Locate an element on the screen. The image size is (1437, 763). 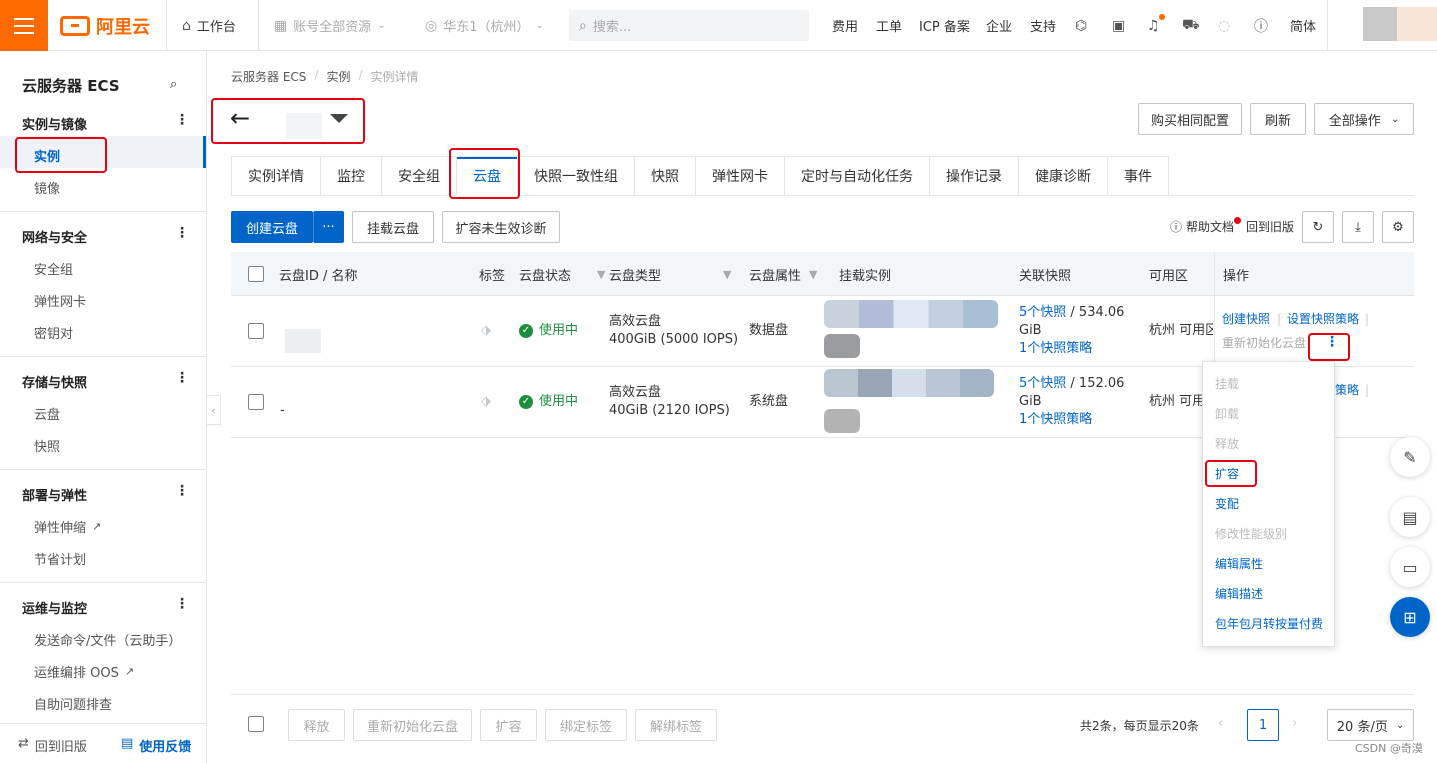
apps-grid-icon: ⊞ is located at coordinates (1410, 617).